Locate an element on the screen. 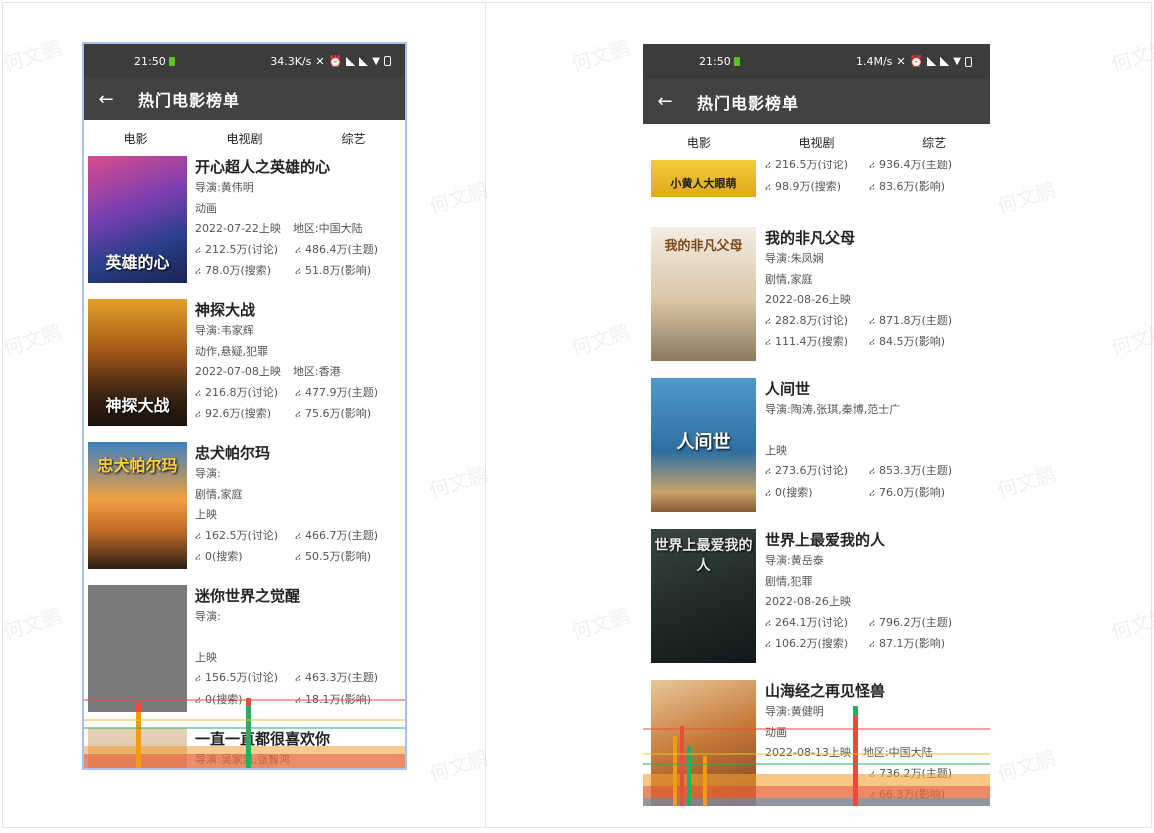 This screenshot has height=833, width=1154. stat-discuss: 273.6万(讨论) is located at coordinates (812, 470).